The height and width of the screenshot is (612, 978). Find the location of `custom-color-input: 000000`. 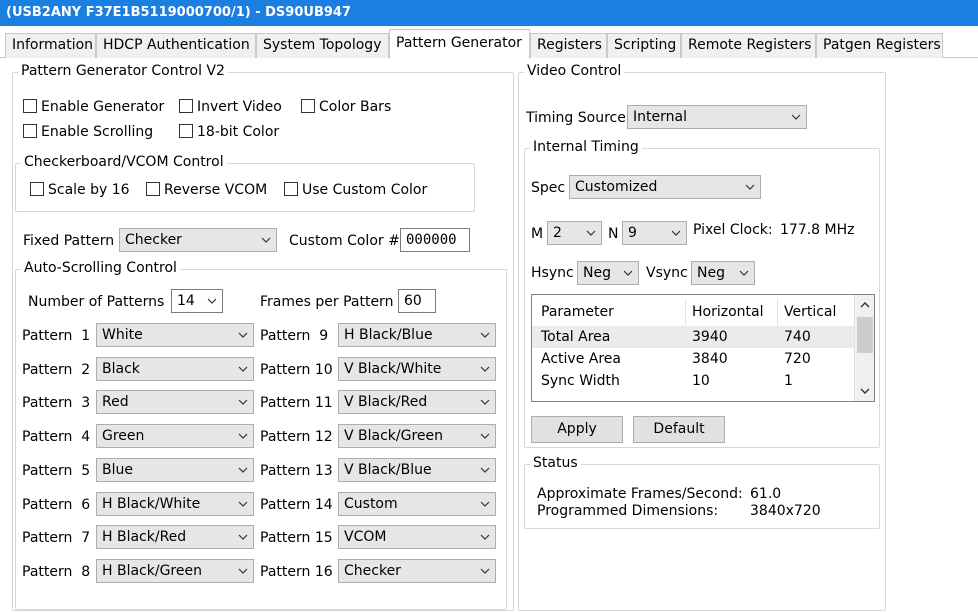

custom-color-input: 000000 is located at coordinates (435, 240).